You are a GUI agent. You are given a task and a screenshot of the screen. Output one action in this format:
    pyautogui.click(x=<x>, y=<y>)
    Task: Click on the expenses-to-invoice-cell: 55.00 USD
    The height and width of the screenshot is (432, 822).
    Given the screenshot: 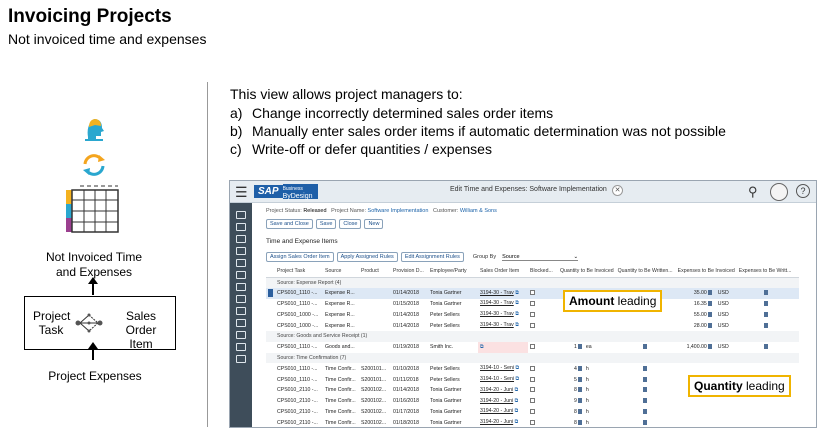 What is the action you would take?
    pyautogui.click(x=706, y=314)
    